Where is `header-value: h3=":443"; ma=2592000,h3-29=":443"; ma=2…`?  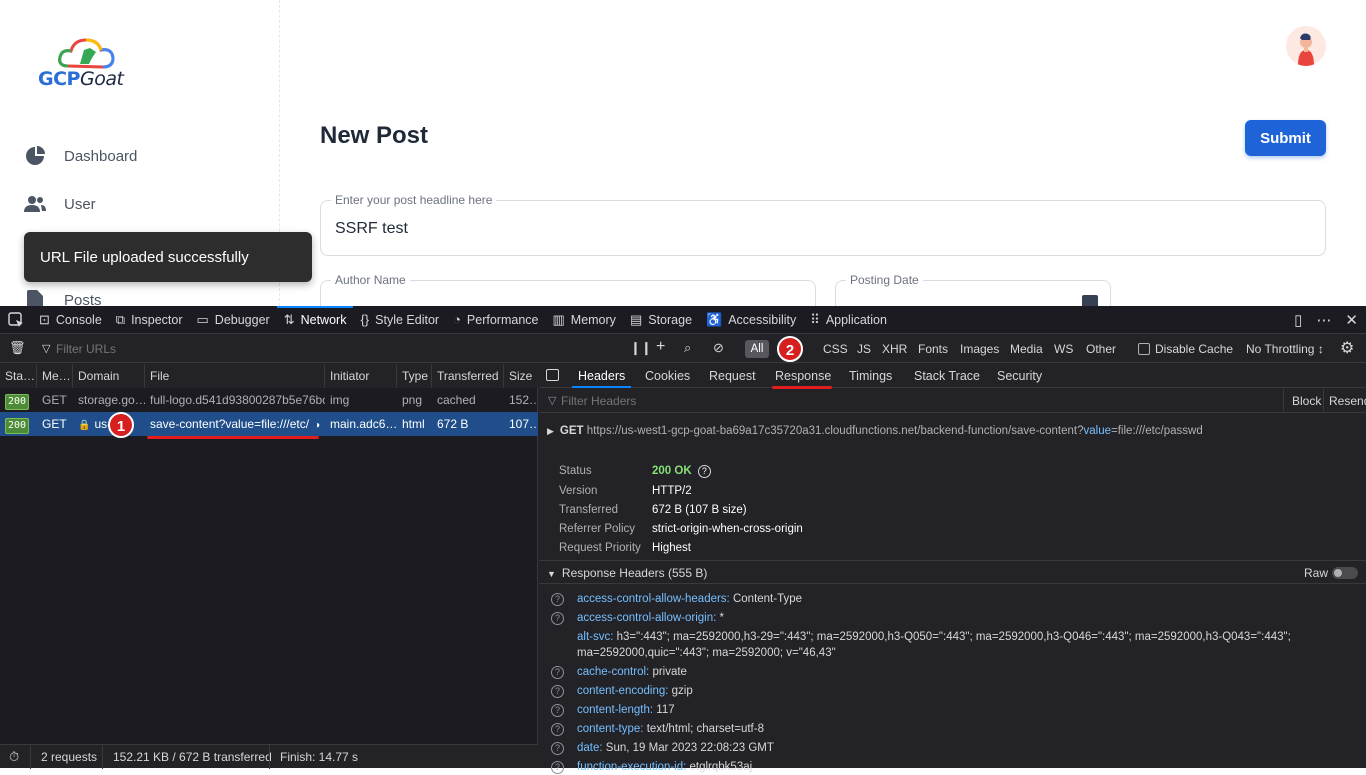
header-value: h3=":443"; ma=2592000,h3-29=":443"; ma=2… is located at coordinates (934, 645).